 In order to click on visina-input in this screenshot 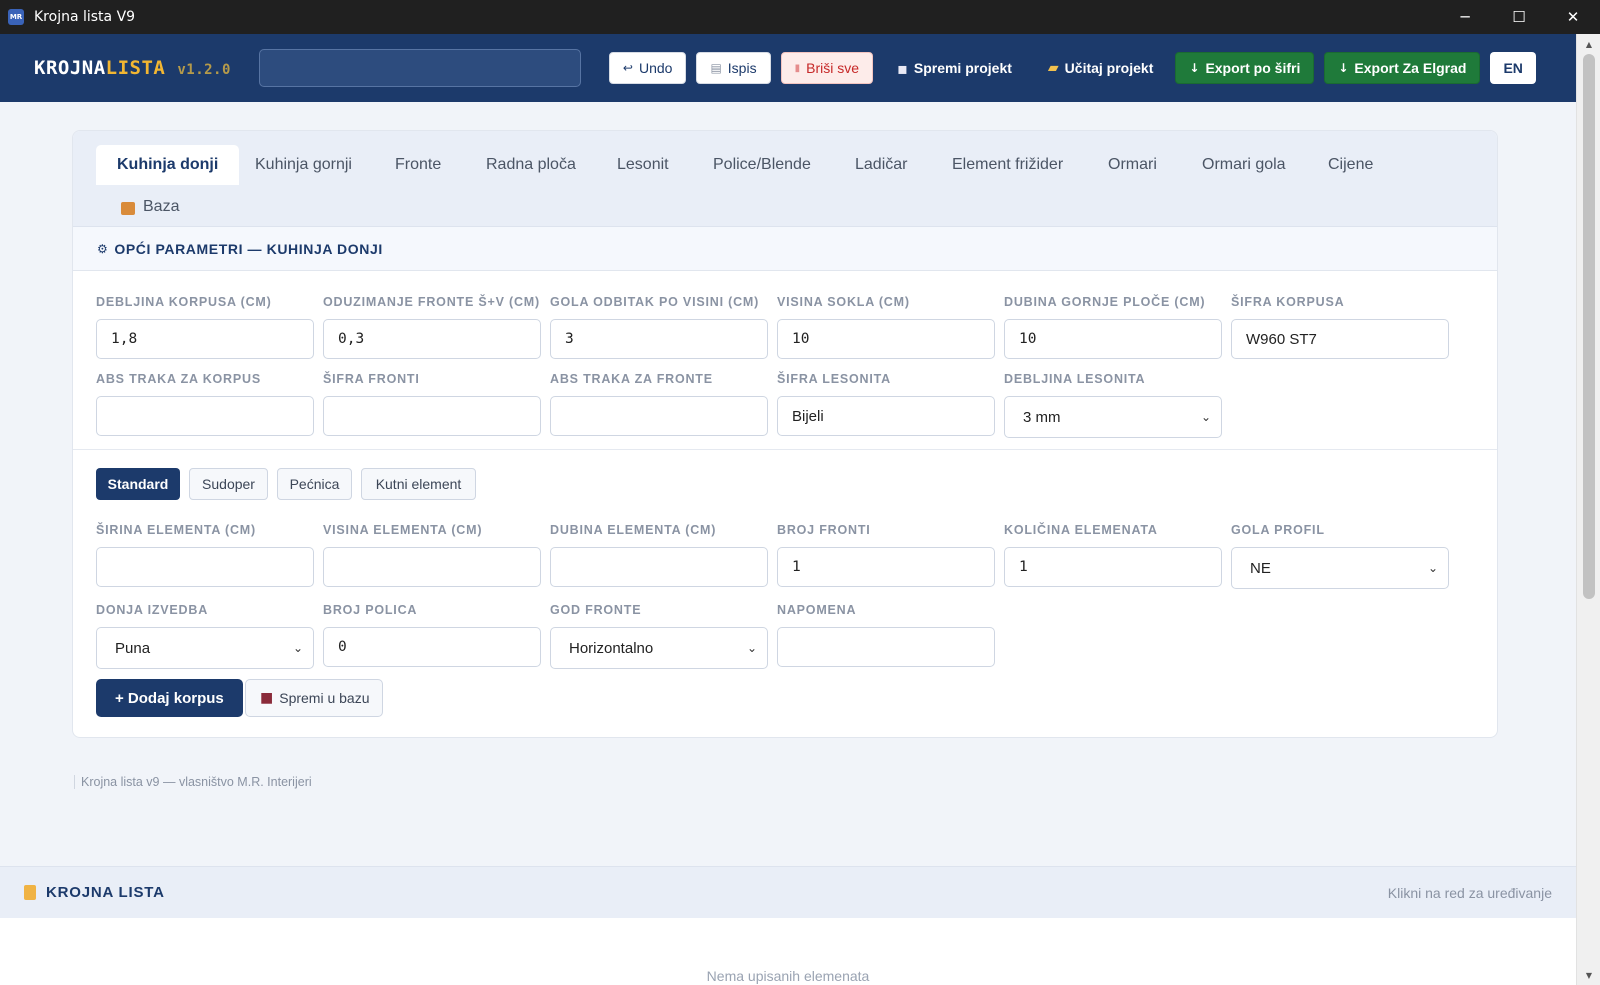, I will do `click(432, 567)`.